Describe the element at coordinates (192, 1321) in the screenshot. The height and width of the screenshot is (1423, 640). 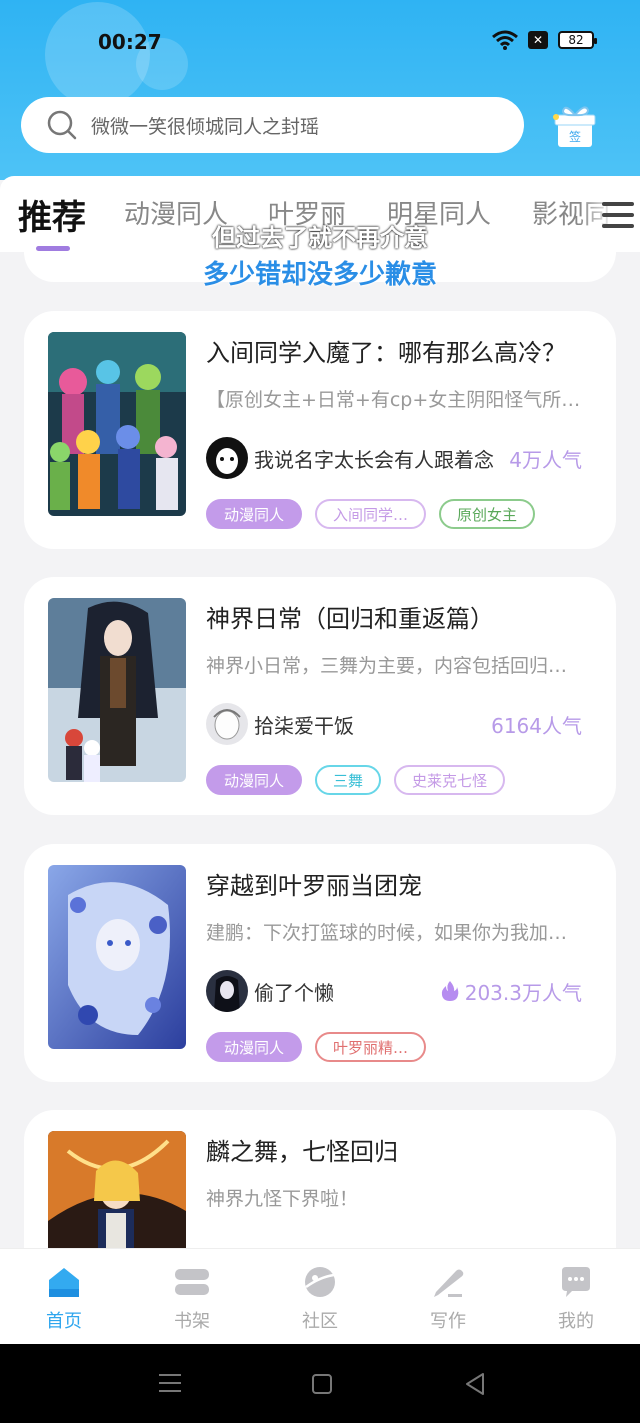
I see `nav-label: 书架` at that location.